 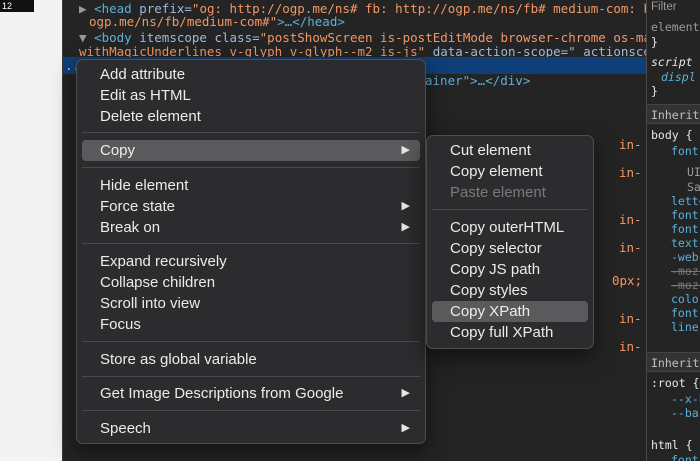 I want to click on menu-item-break-on: Break on ▶, so click(x=251, y=227).